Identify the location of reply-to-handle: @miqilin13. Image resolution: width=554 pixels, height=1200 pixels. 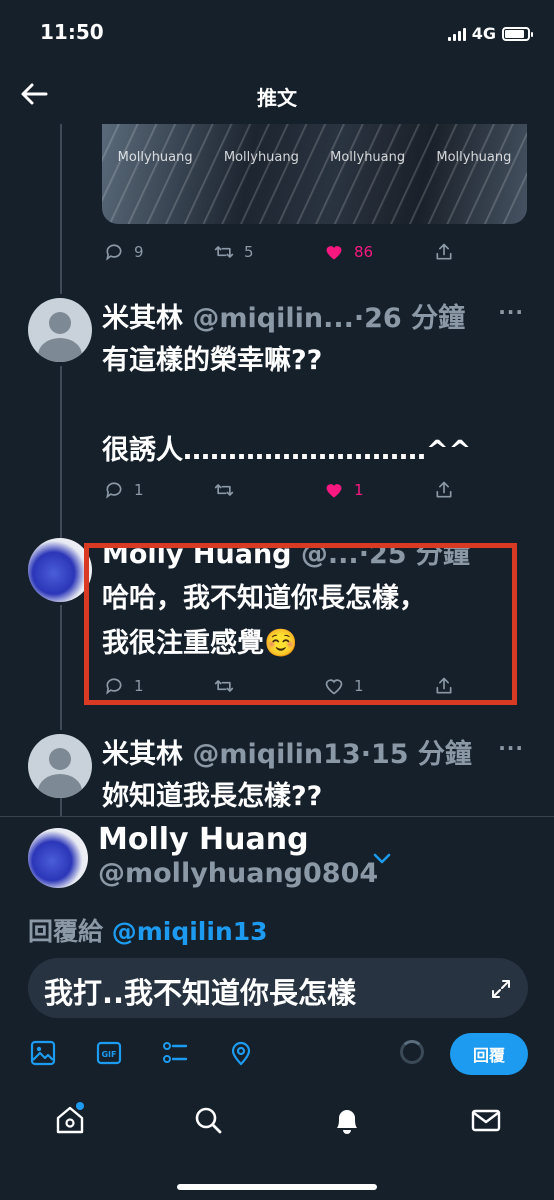
(190, 931).